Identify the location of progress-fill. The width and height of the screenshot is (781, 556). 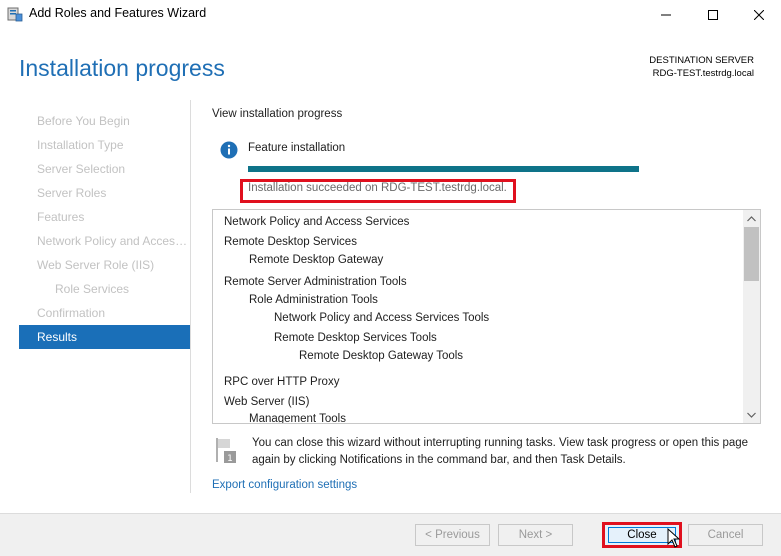
(443, 169).